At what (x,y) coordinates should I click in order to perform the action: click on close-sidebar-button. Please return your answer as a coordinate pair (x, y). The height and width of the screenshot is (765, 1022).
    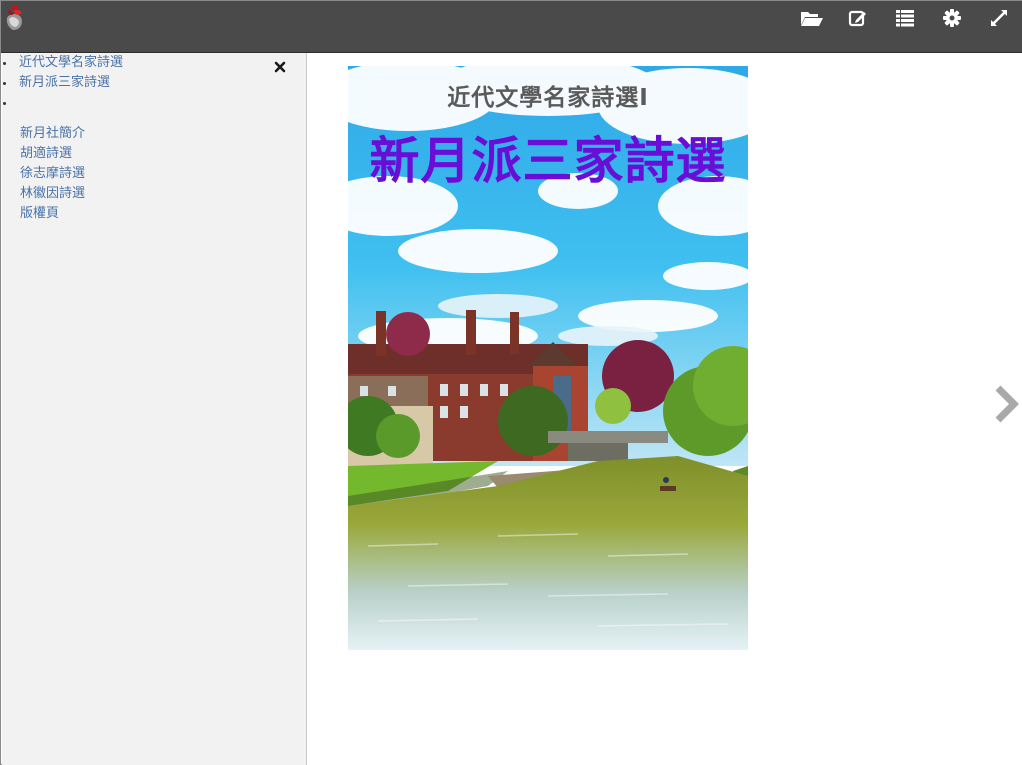
    Looking at the image, I should click on (280, 67).